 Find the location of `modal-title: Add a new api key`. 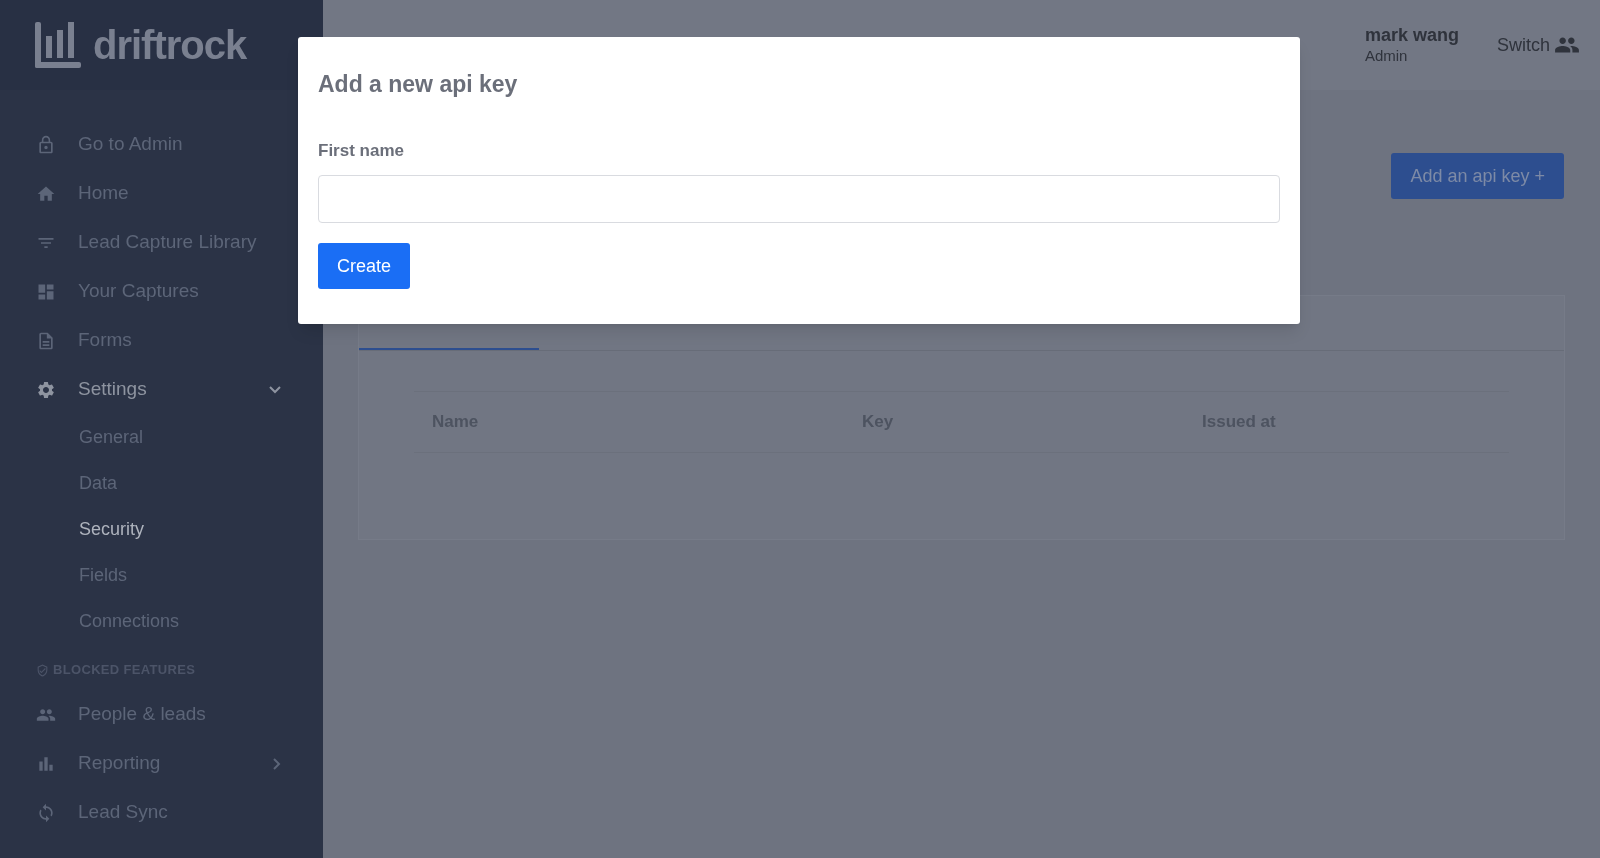

modal-title: Add a new api key is located at coordinates (418, 84).